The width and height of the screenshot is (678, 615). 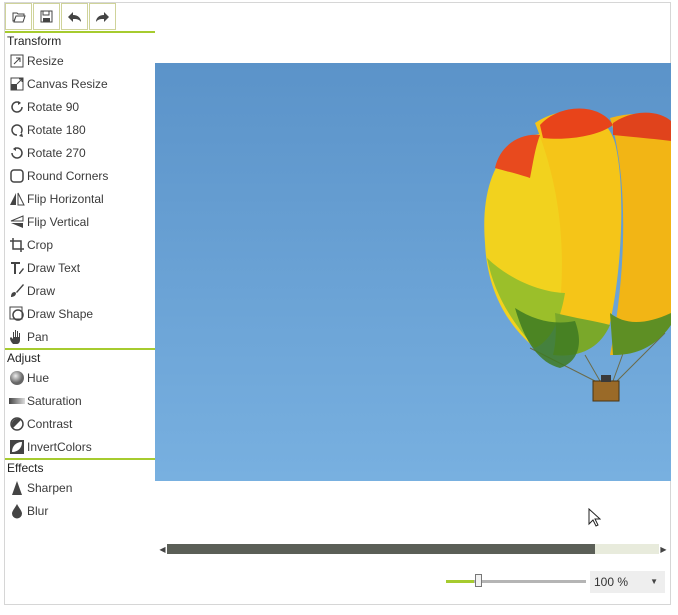 I want to click on flip-horizontal-icon, so click(x=17, y=199).